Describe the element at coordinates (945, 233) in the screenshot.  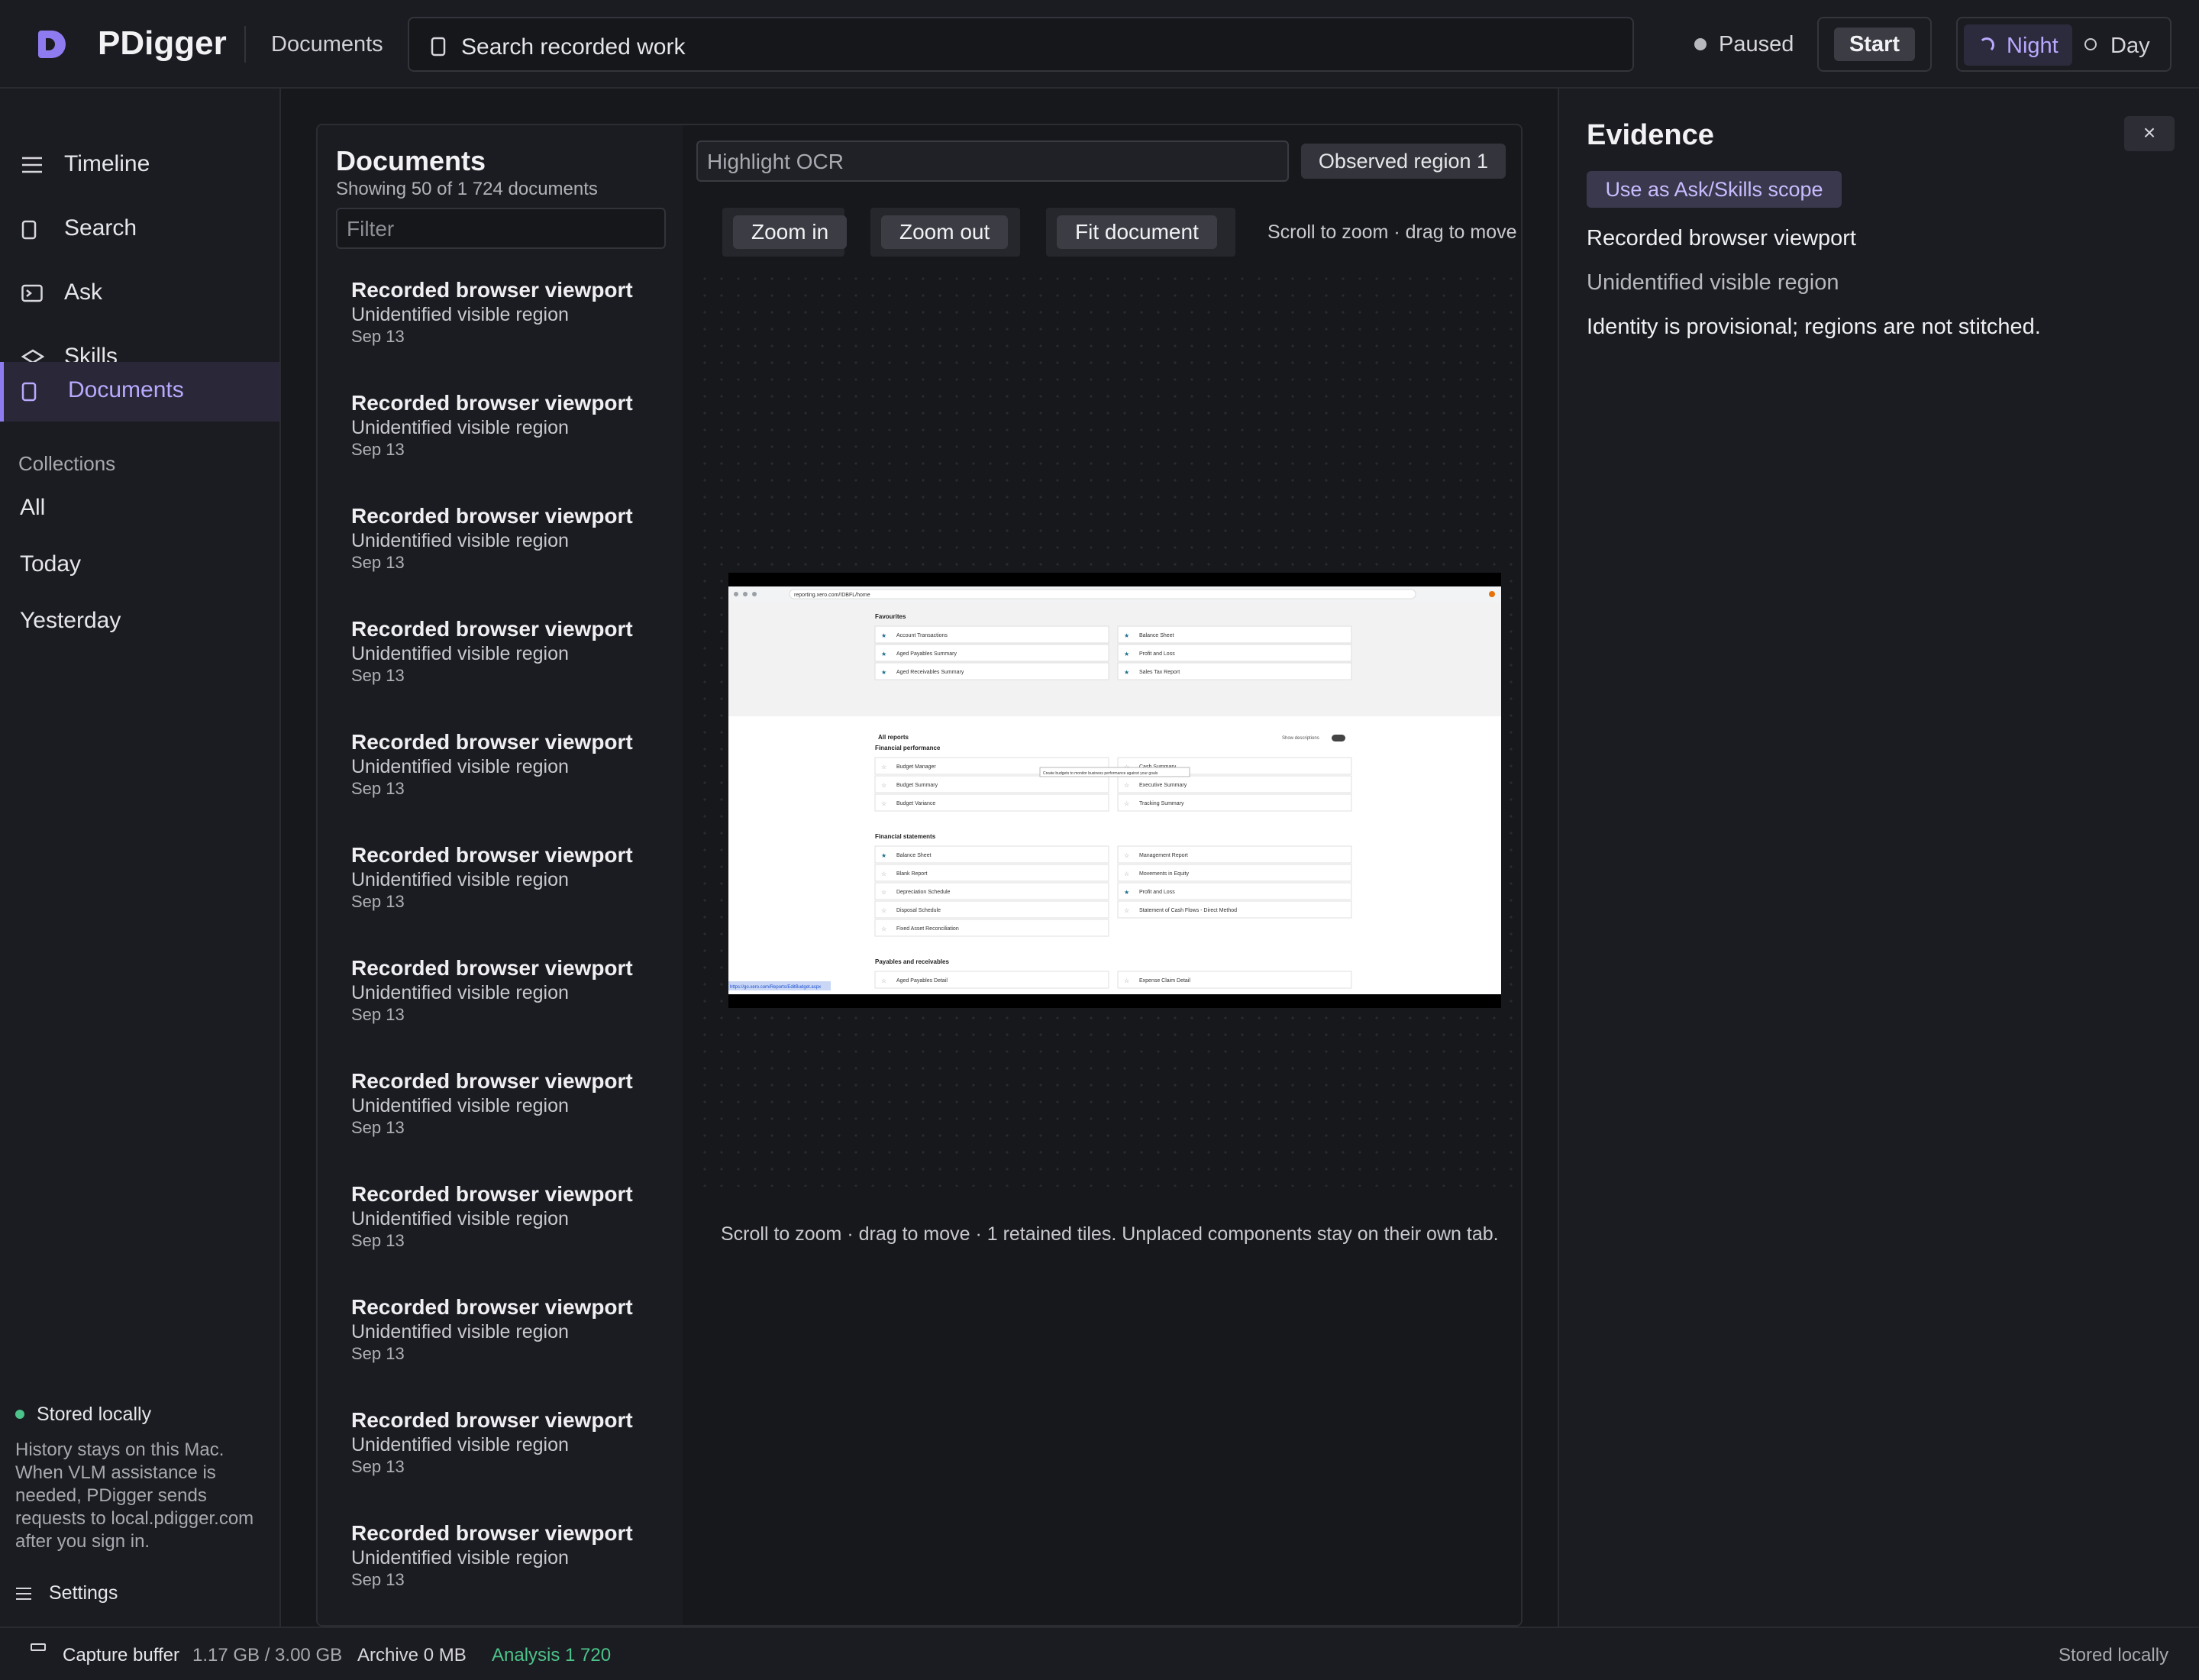
I see `zoom-out-button: Zoom out` at that location.